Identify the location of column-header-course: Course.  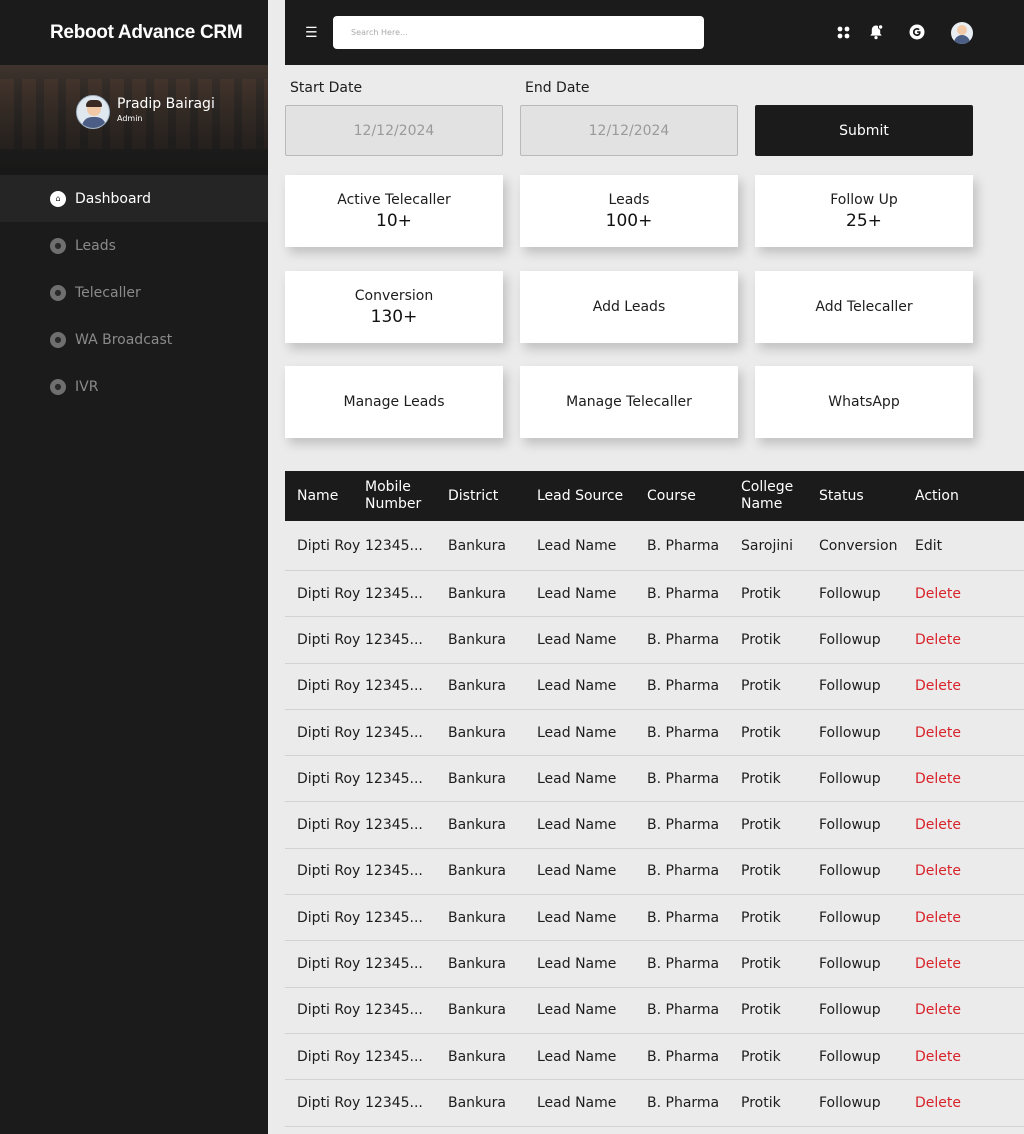
(694, 496).